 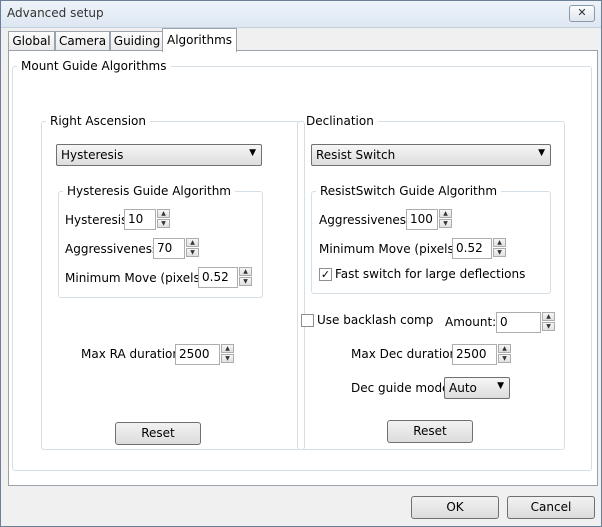 I want to click on backlash-comp-checkbox, so click(x=307, y=320).